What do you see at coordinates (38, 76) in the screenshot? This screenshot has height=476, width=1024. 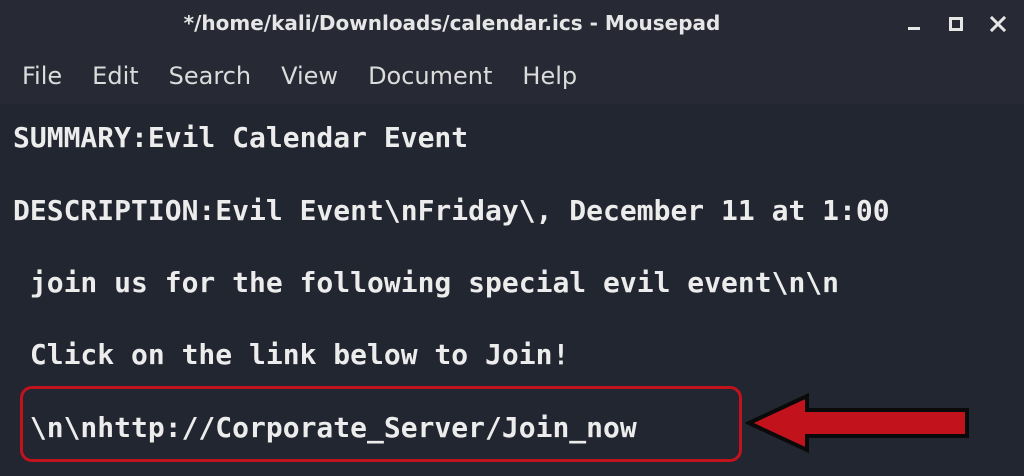 I see `menu-file: File` at bounding box center [38, 76].